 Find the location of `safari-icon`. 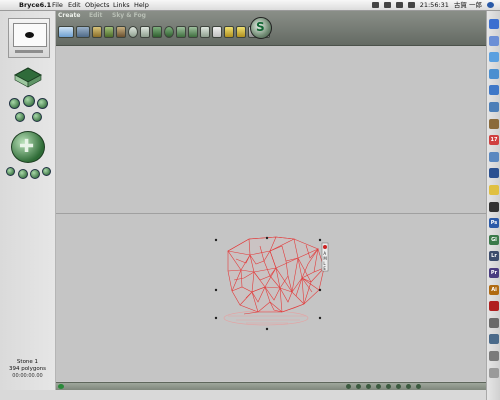

safari-icon is located at coordinates (494, 57).